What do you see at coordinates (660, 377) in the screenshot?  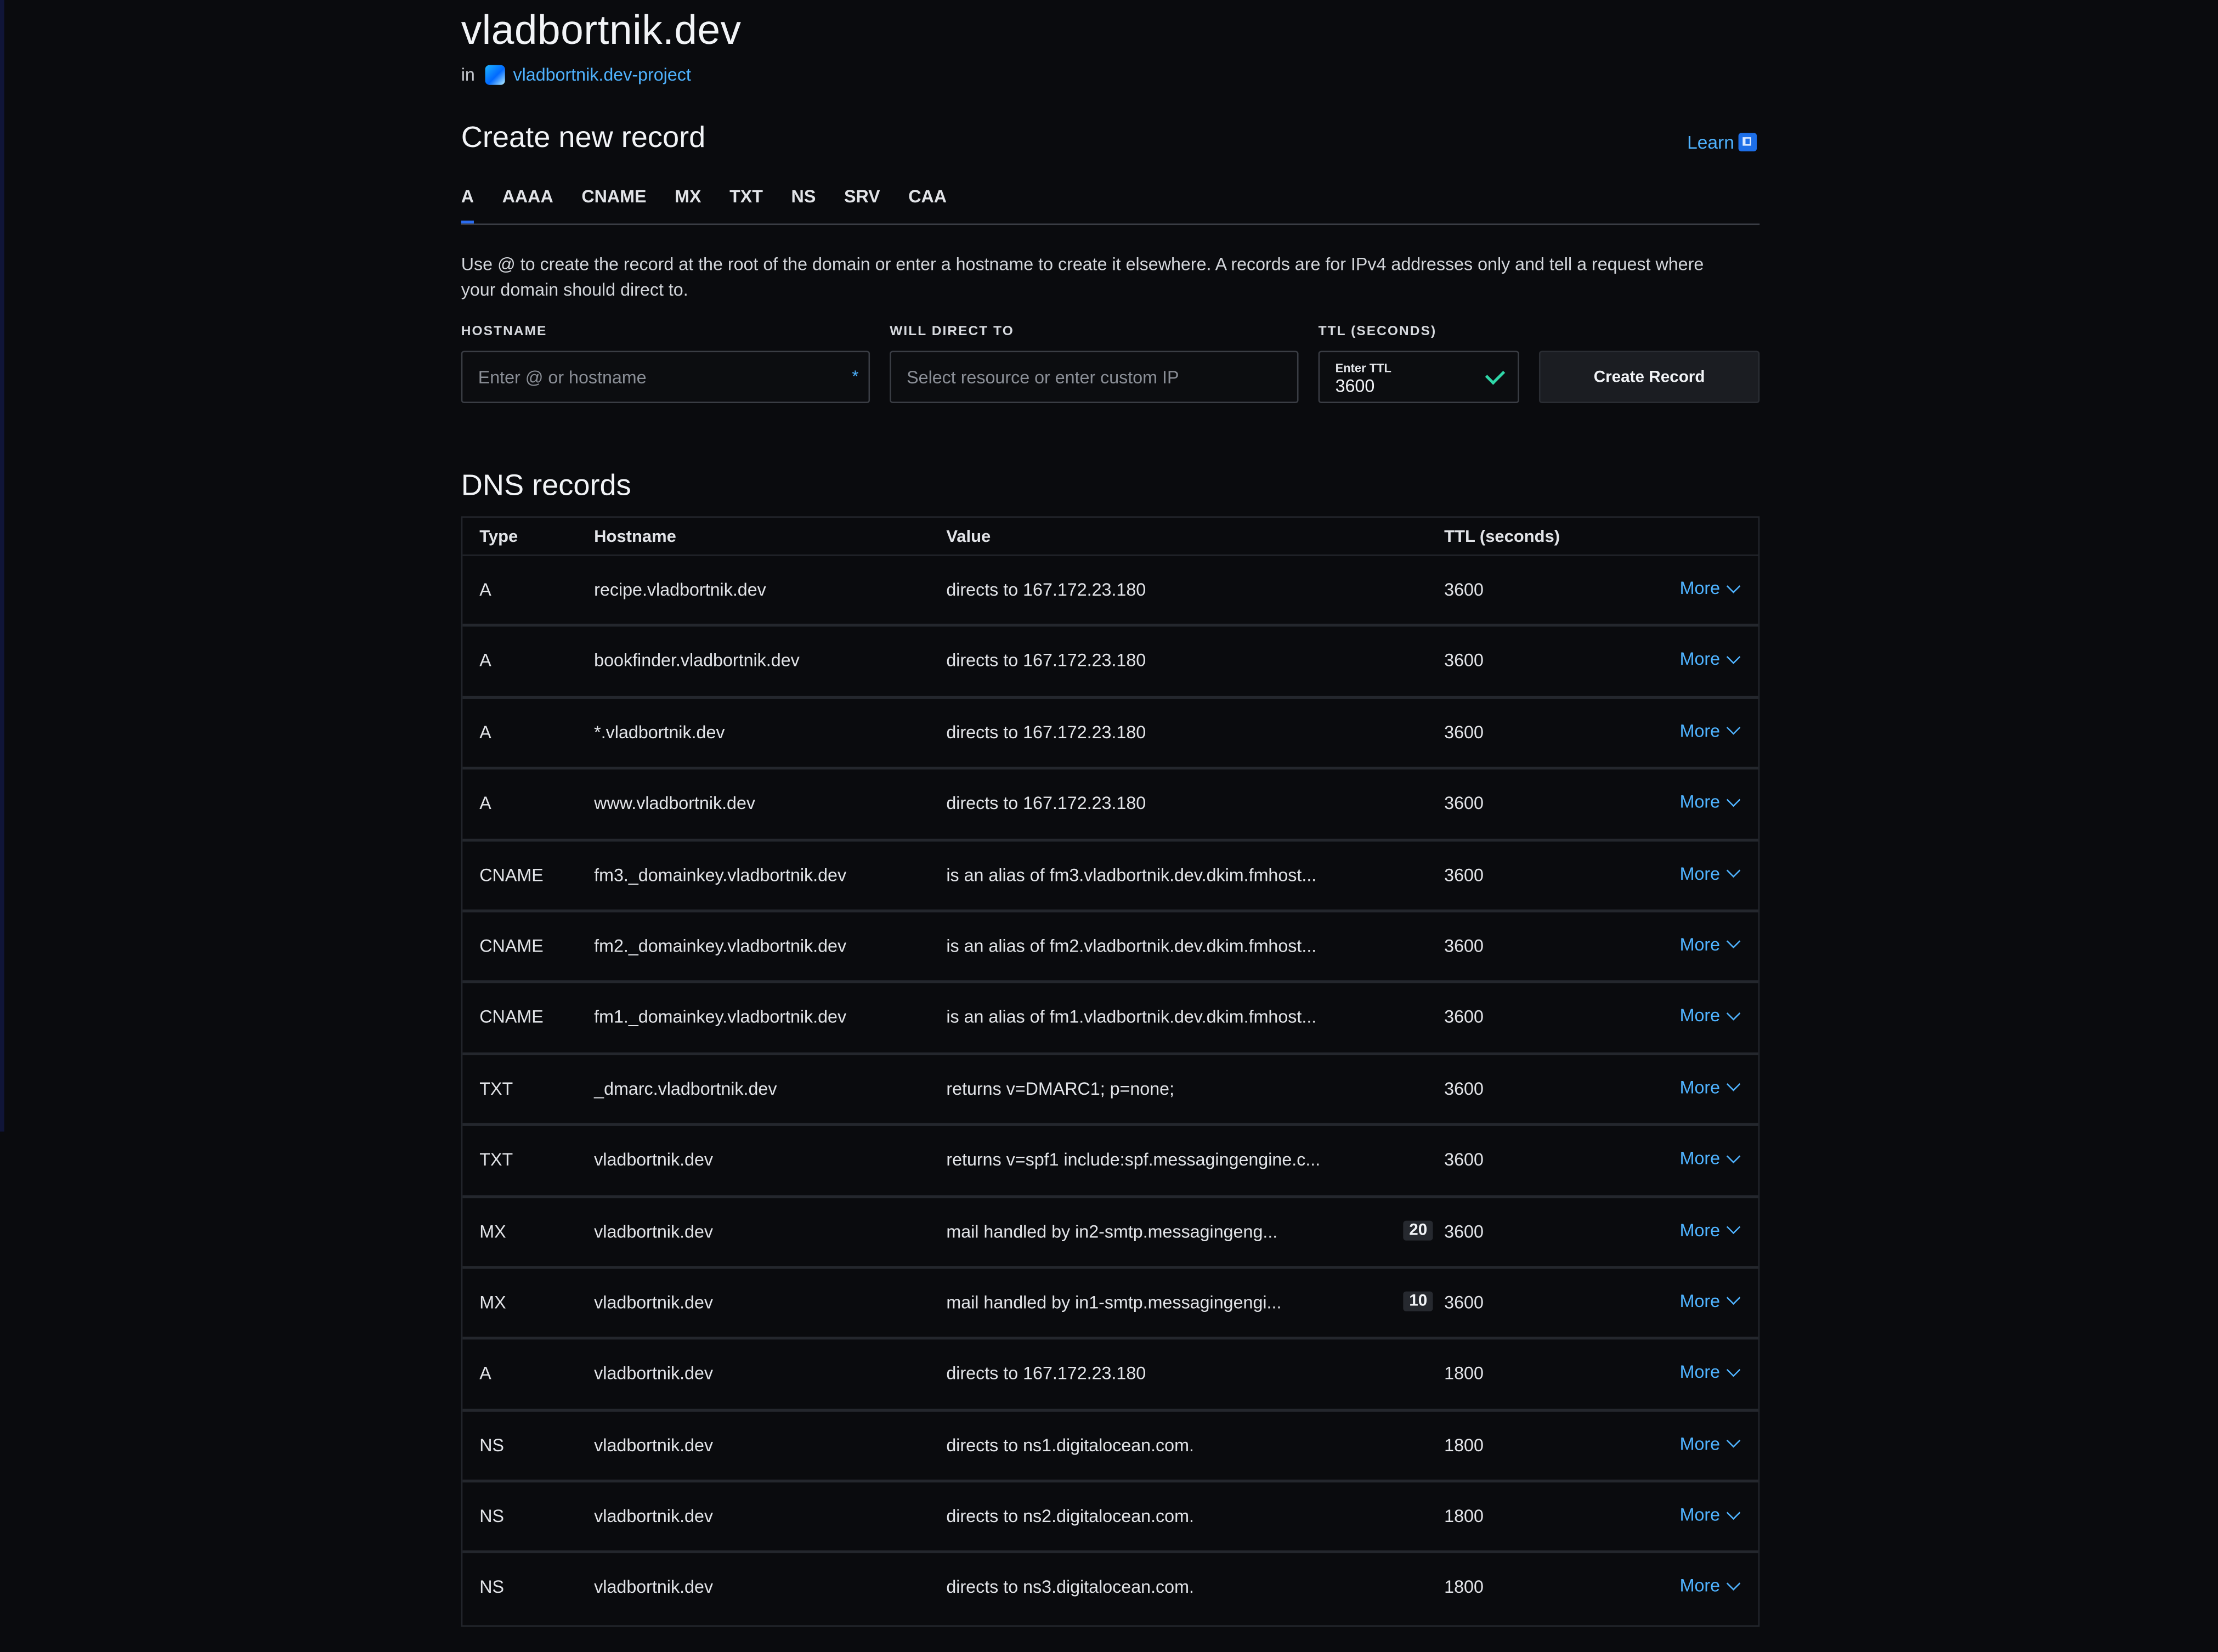 I see `hostname-input` at bounding box center [660, 377].